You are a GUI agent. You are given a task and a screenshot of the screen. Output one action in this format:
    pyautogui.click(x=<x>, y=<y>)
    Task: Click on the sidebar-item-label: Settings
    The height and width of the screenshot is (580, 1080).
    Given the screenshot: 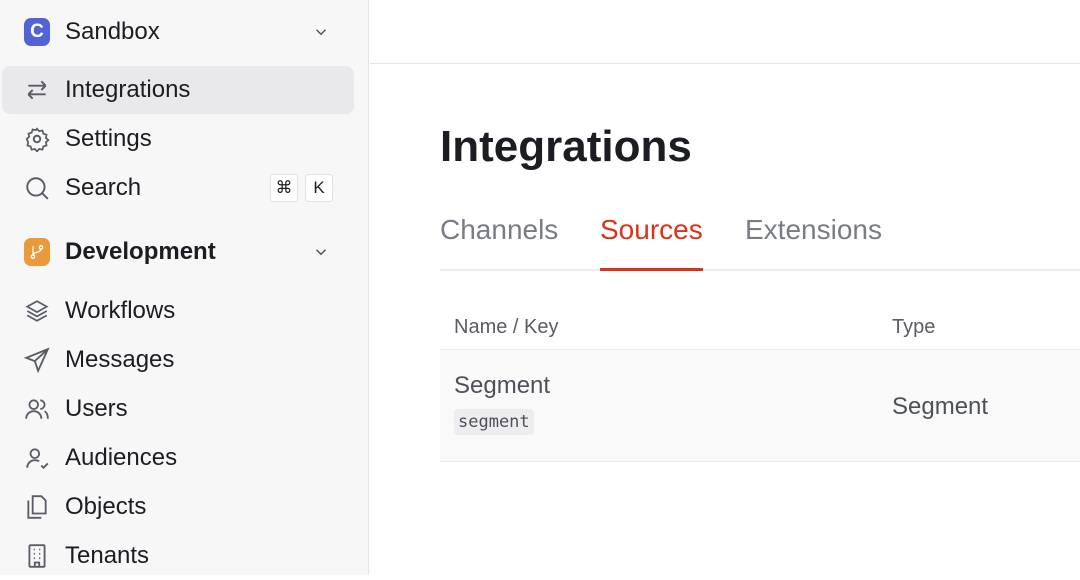 What is the action you would take?
    pyautogui.click(x=108, y=138)
    